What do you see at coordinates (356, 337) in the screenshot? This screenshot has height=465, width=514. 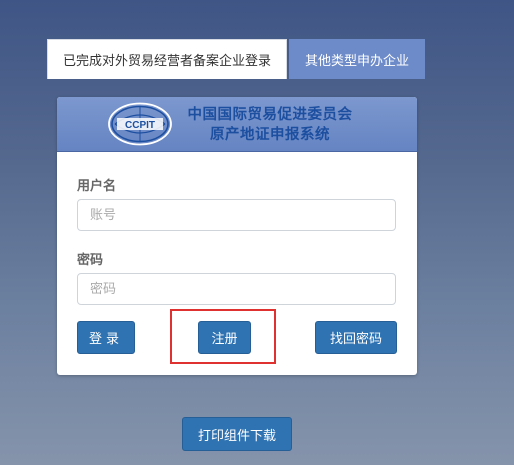 I see `find-password-button: 找回密码` at bounding box center [356, 337].